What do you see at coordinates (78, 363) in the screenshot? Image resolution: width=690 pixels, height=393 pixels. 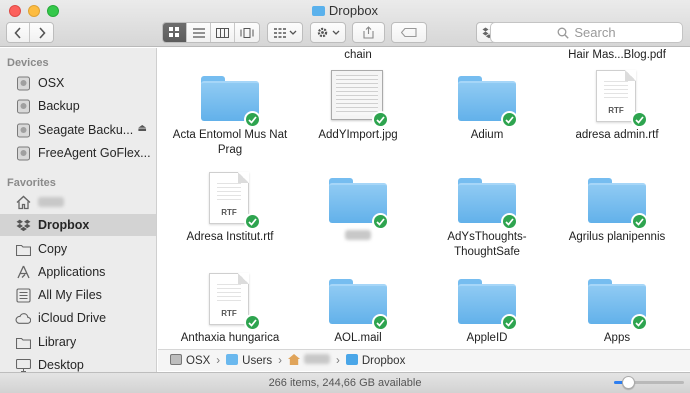 I see `sidebar-item-desktop: Desktop` at bounding box center [78, 363].